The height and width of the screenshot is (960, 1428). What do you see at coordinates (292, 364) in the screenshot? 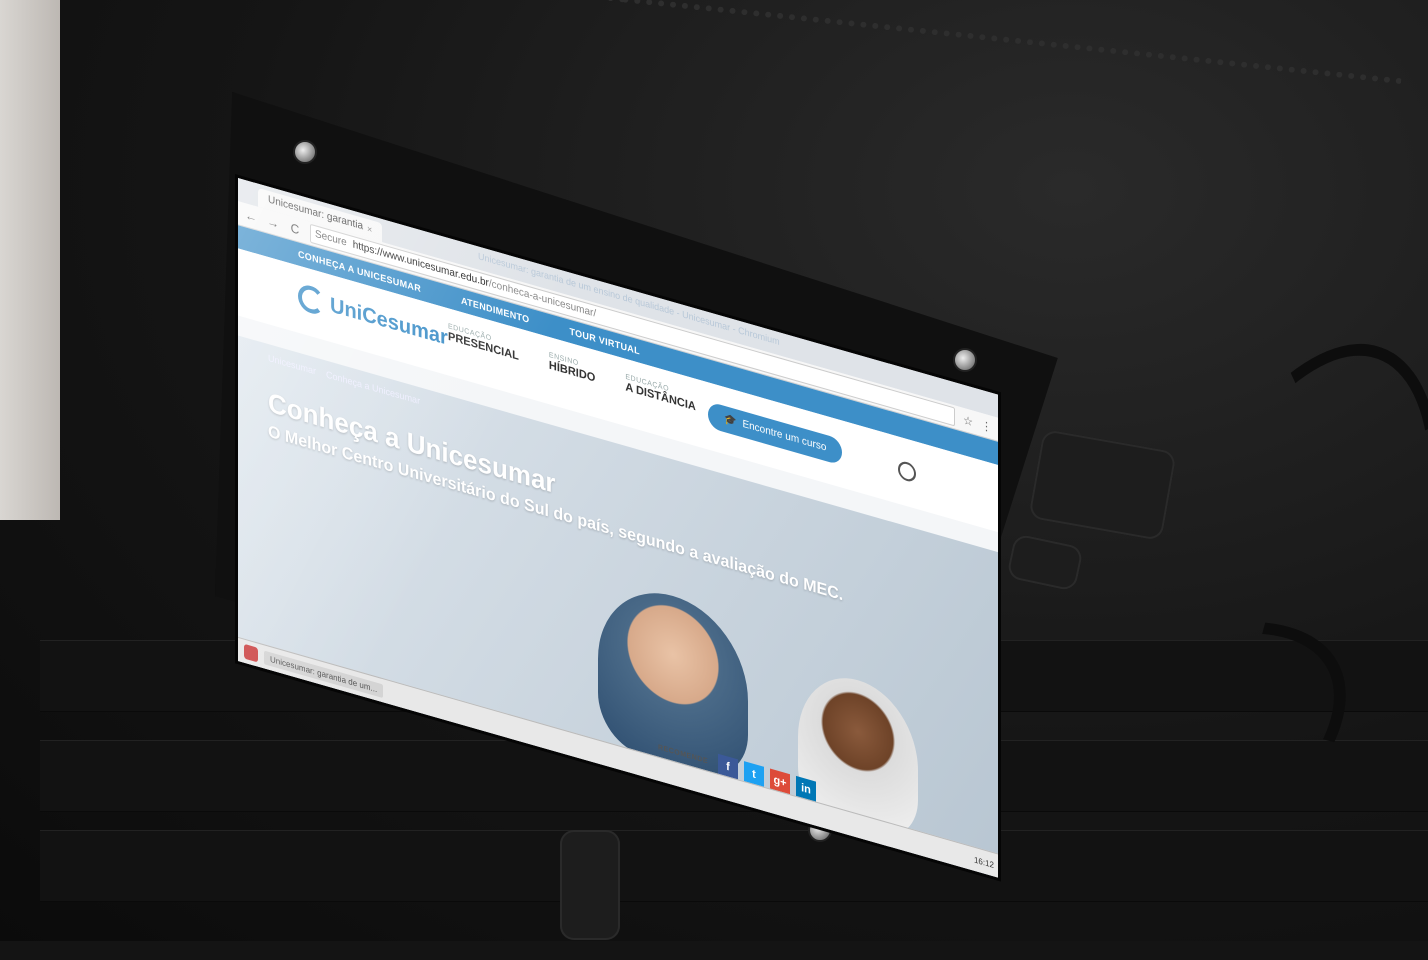
I see `breadcrumb-item: Unicesumar` at bounding box center [292, 364].